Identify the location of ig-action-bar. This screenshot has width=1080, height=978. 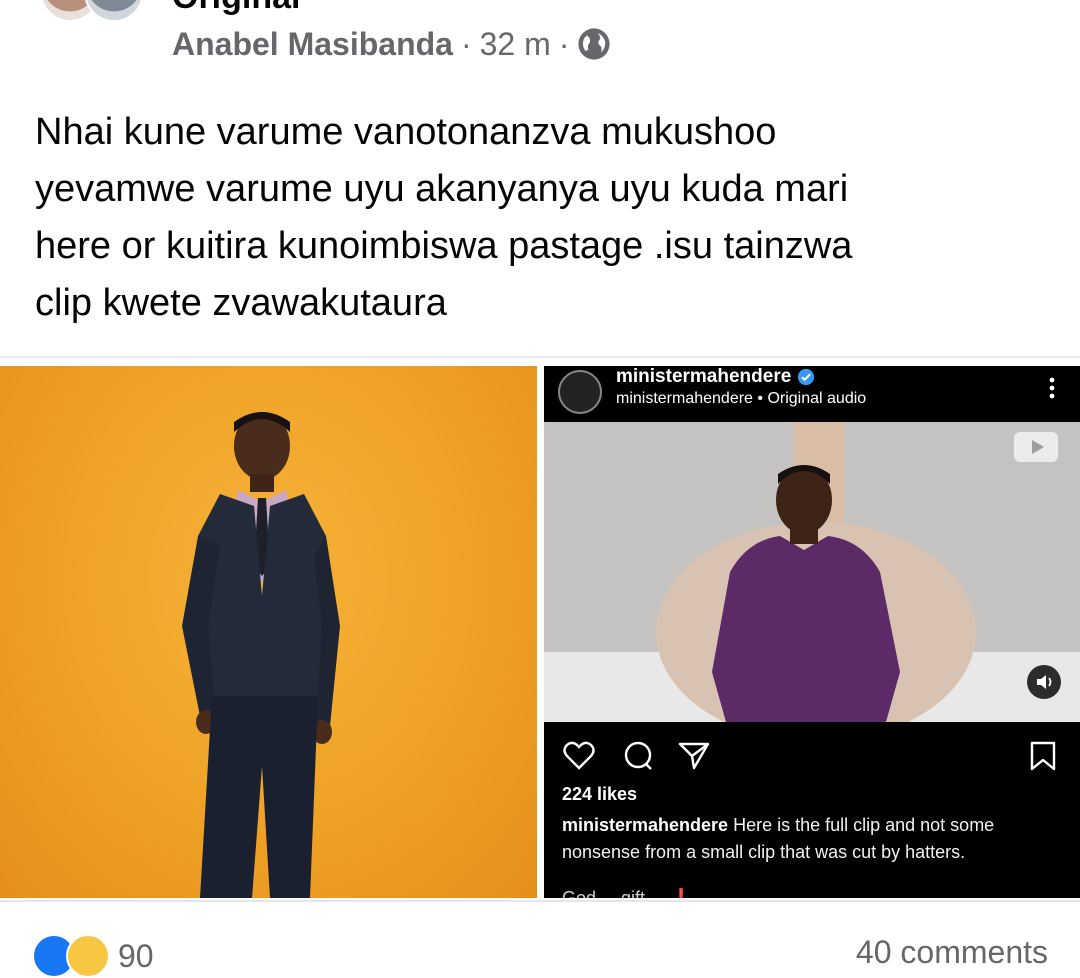
(809, 756).